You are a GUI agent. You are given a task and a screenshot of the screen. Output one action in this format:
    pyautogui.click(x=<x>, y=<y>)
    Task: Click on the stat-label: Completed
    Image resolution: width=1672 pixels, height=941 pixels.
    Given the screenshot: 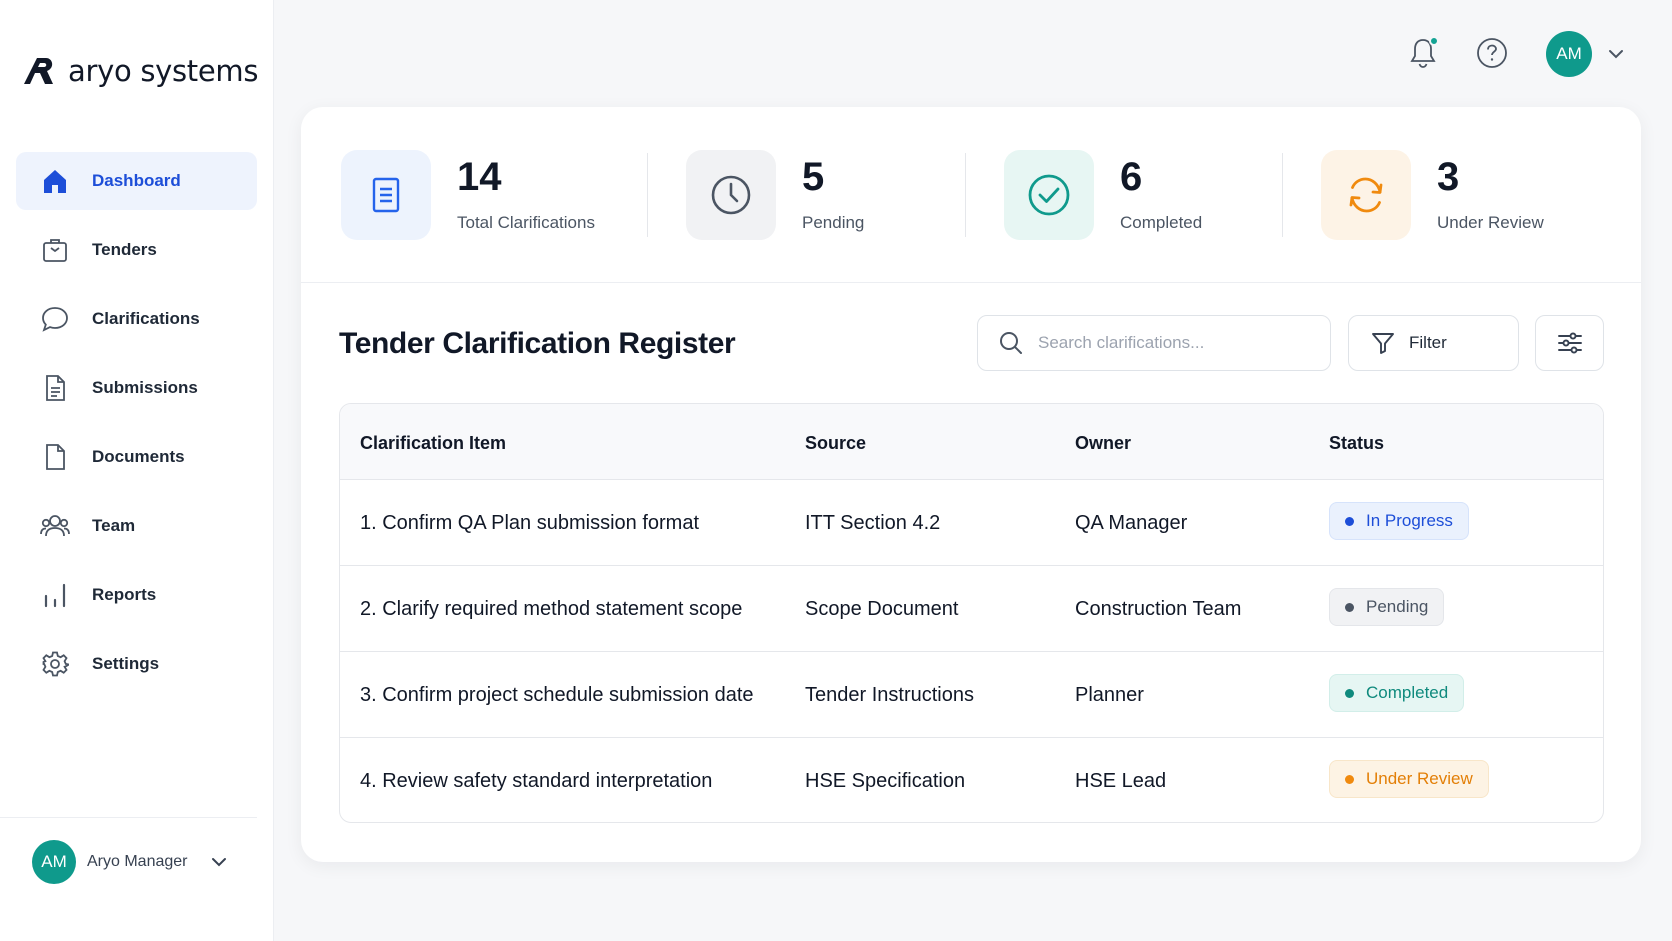 What is the action you would take?
    pyautogui.click(x=1161, y=222)
    